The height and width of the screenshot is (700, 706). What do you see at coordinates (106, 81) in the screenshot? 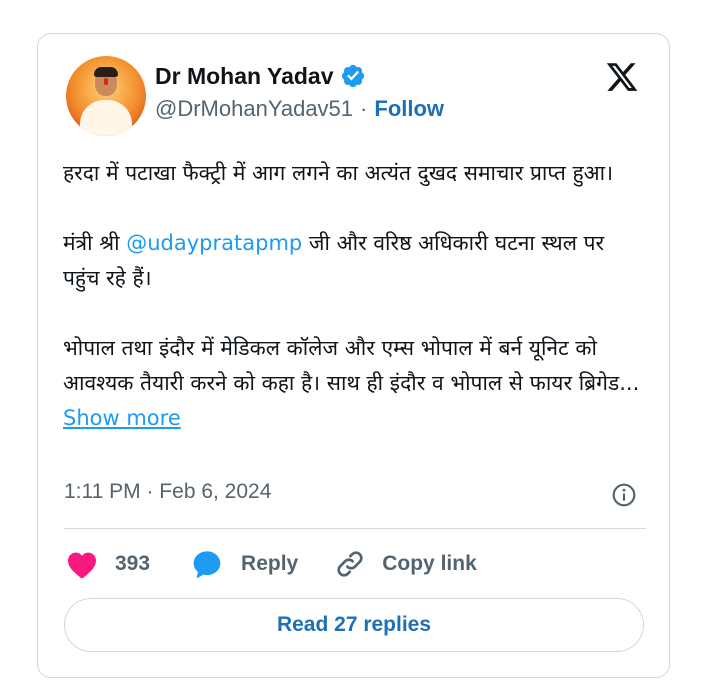
I see `avatar-tilak` at bounding box center [106, 81].